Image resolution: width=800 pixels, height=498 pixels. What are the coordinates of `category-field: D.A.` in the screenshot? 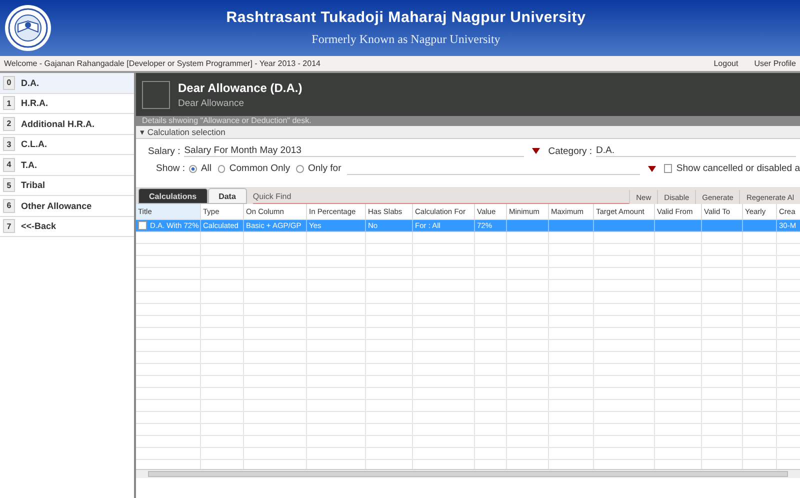 It's located at (696, 151).